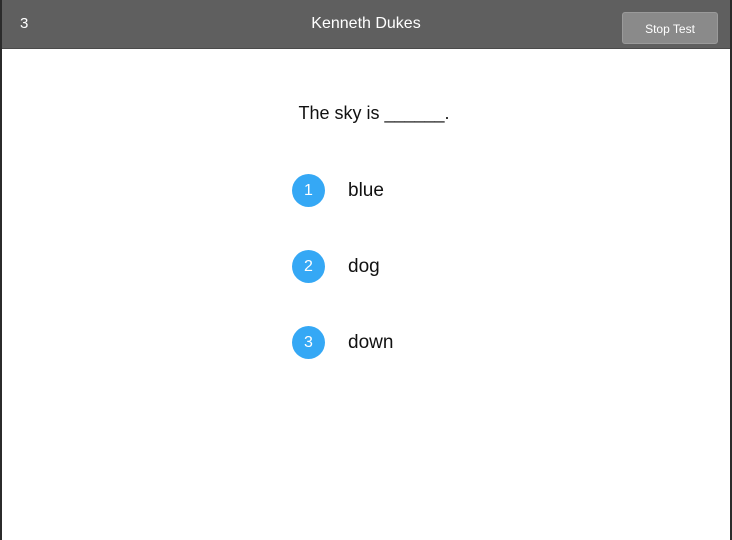  I want to click on option-number-badge: 2, so click(308, 266).